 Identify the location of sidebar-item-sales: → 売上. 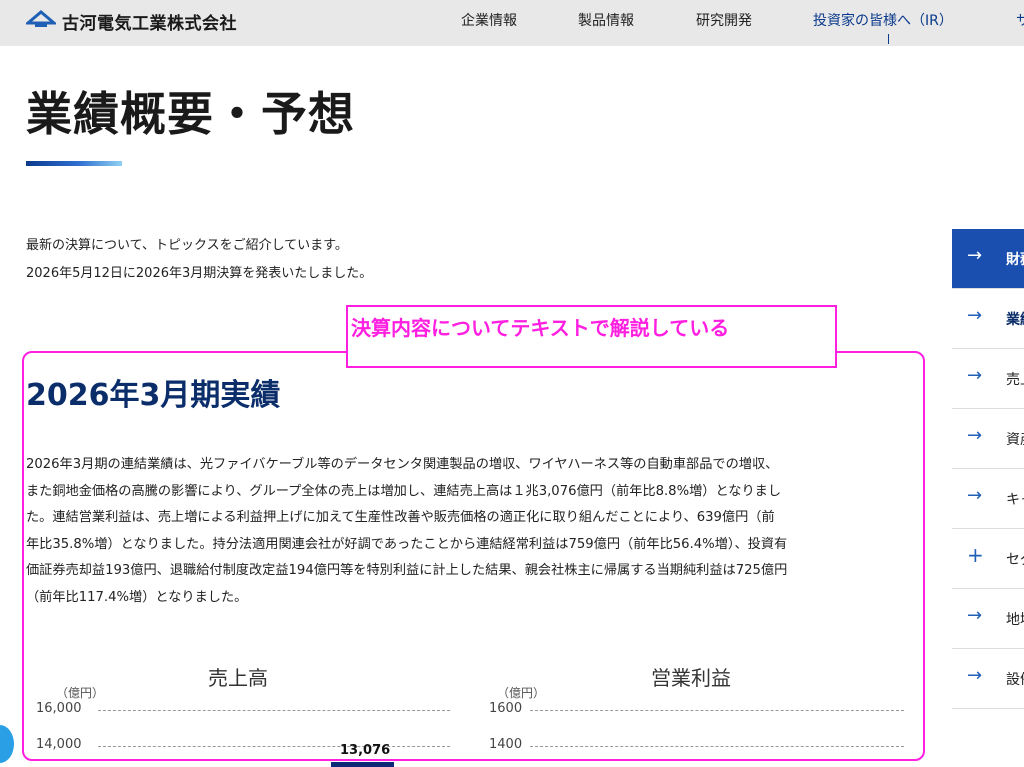
(988, 379).